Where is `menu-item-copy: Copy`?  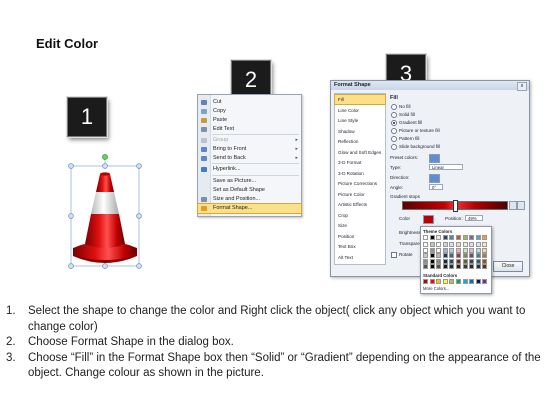 menu-item-copy: Copy is located at coordinates (249, 111).